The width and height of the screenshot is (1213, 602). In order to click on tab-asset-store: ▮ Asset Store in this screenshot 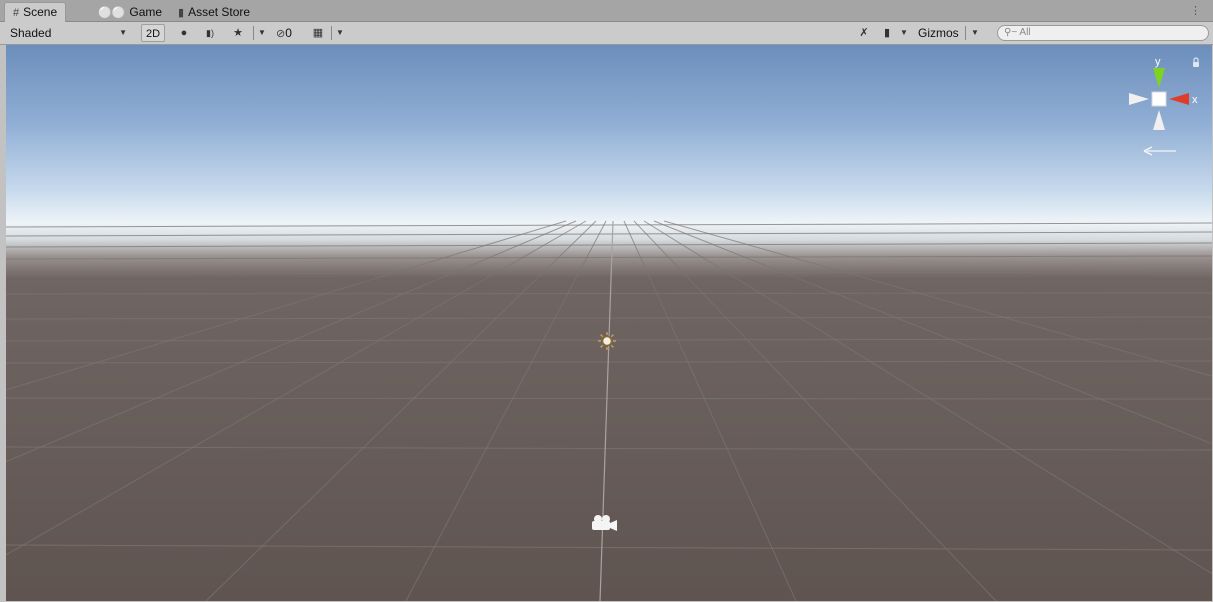, I will do `click(214, 12)`.